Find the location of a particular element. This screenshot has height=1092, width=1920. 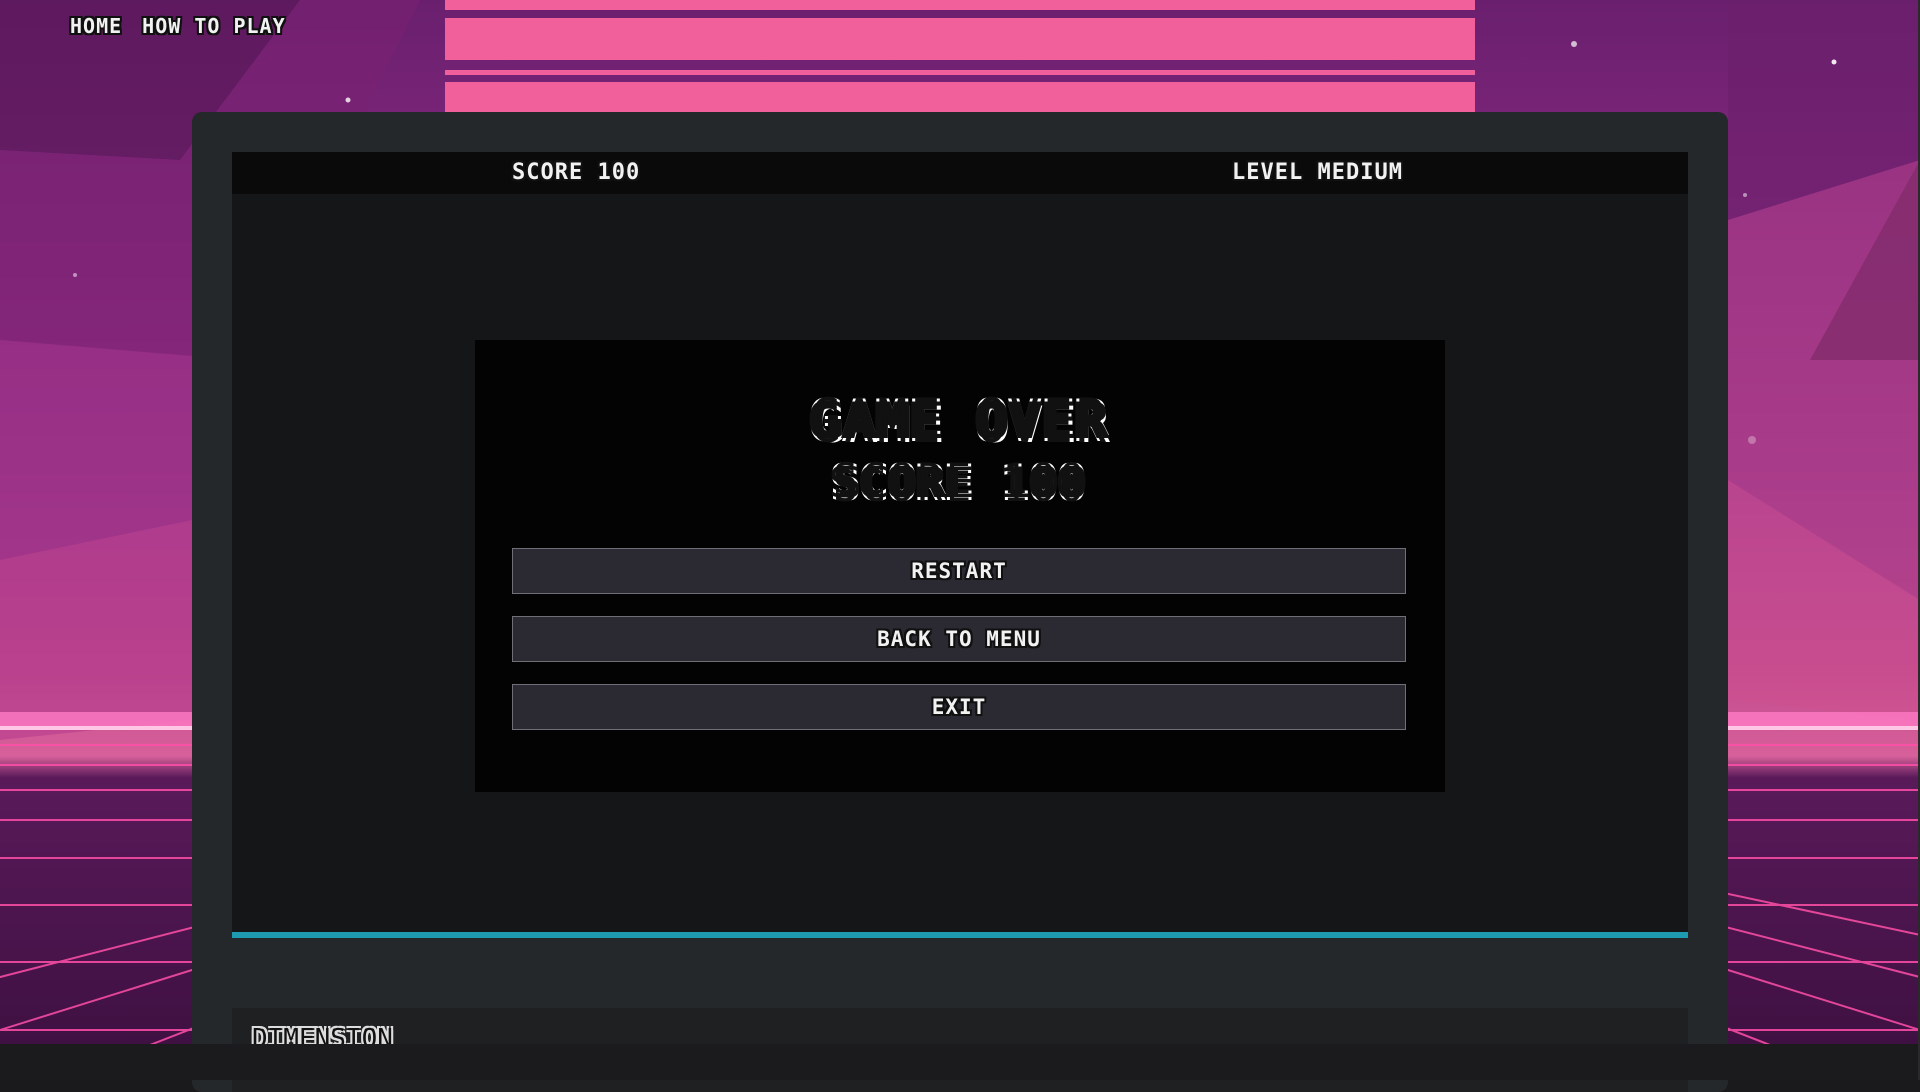

restart-button: RESTART is located at coordinates (959, 571).